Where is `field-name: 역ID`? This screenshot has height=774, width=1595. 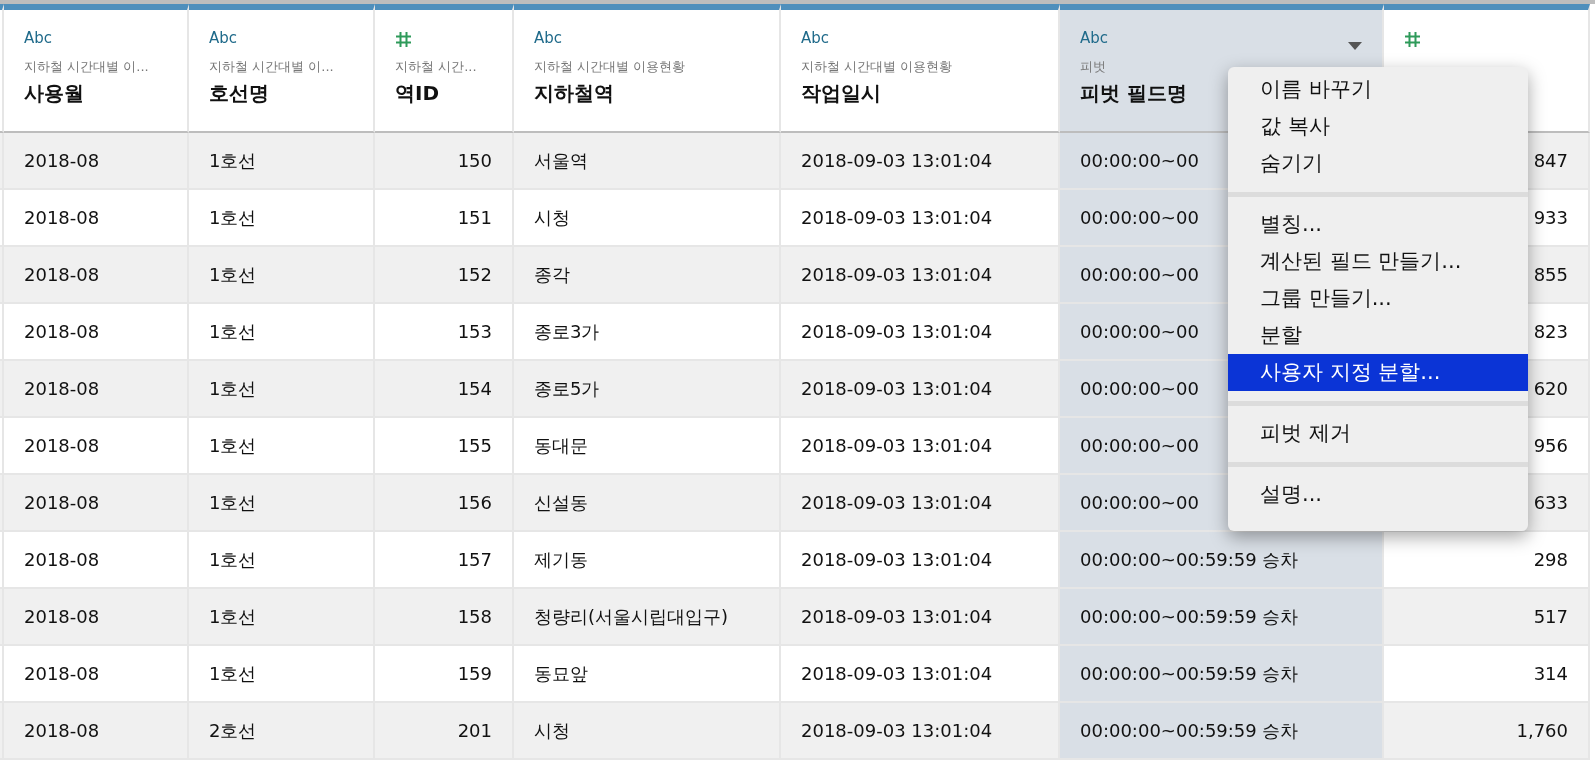
field-name: 역ID is located at coordinates (417, 93).